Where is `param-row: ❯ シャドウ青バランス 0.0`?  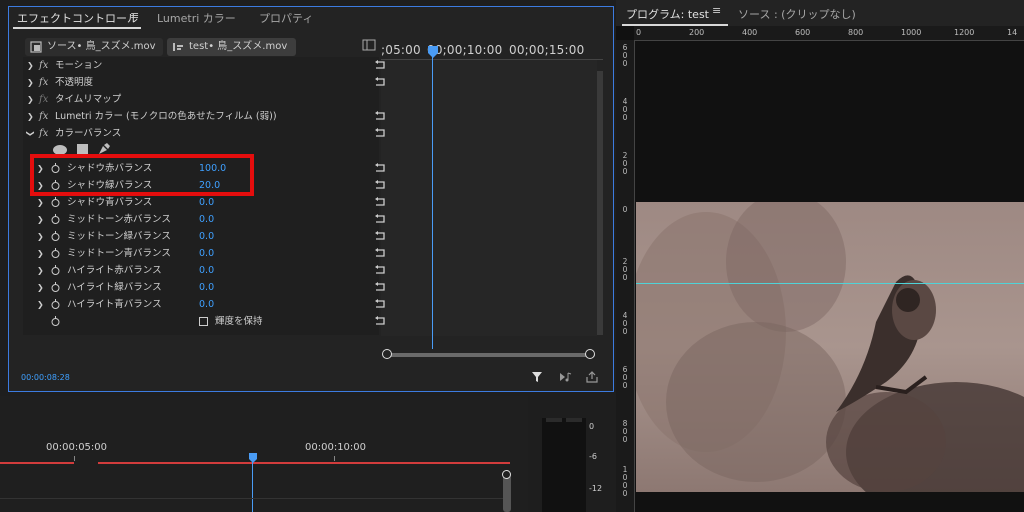
param-row: ❯ シャドウ青バランス 0.0 is located at coordinates (204, 202).